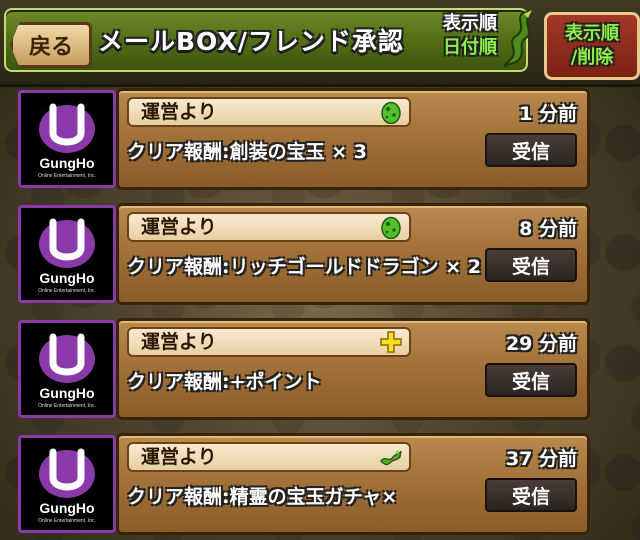  What do you see at coordinates (353, 254) in the screenshot?
I see `mail-card: 運営より 8 分前 クリア報酬:リッチゴールドドラゴン × 2 受信` at bounding box center [353, 254].